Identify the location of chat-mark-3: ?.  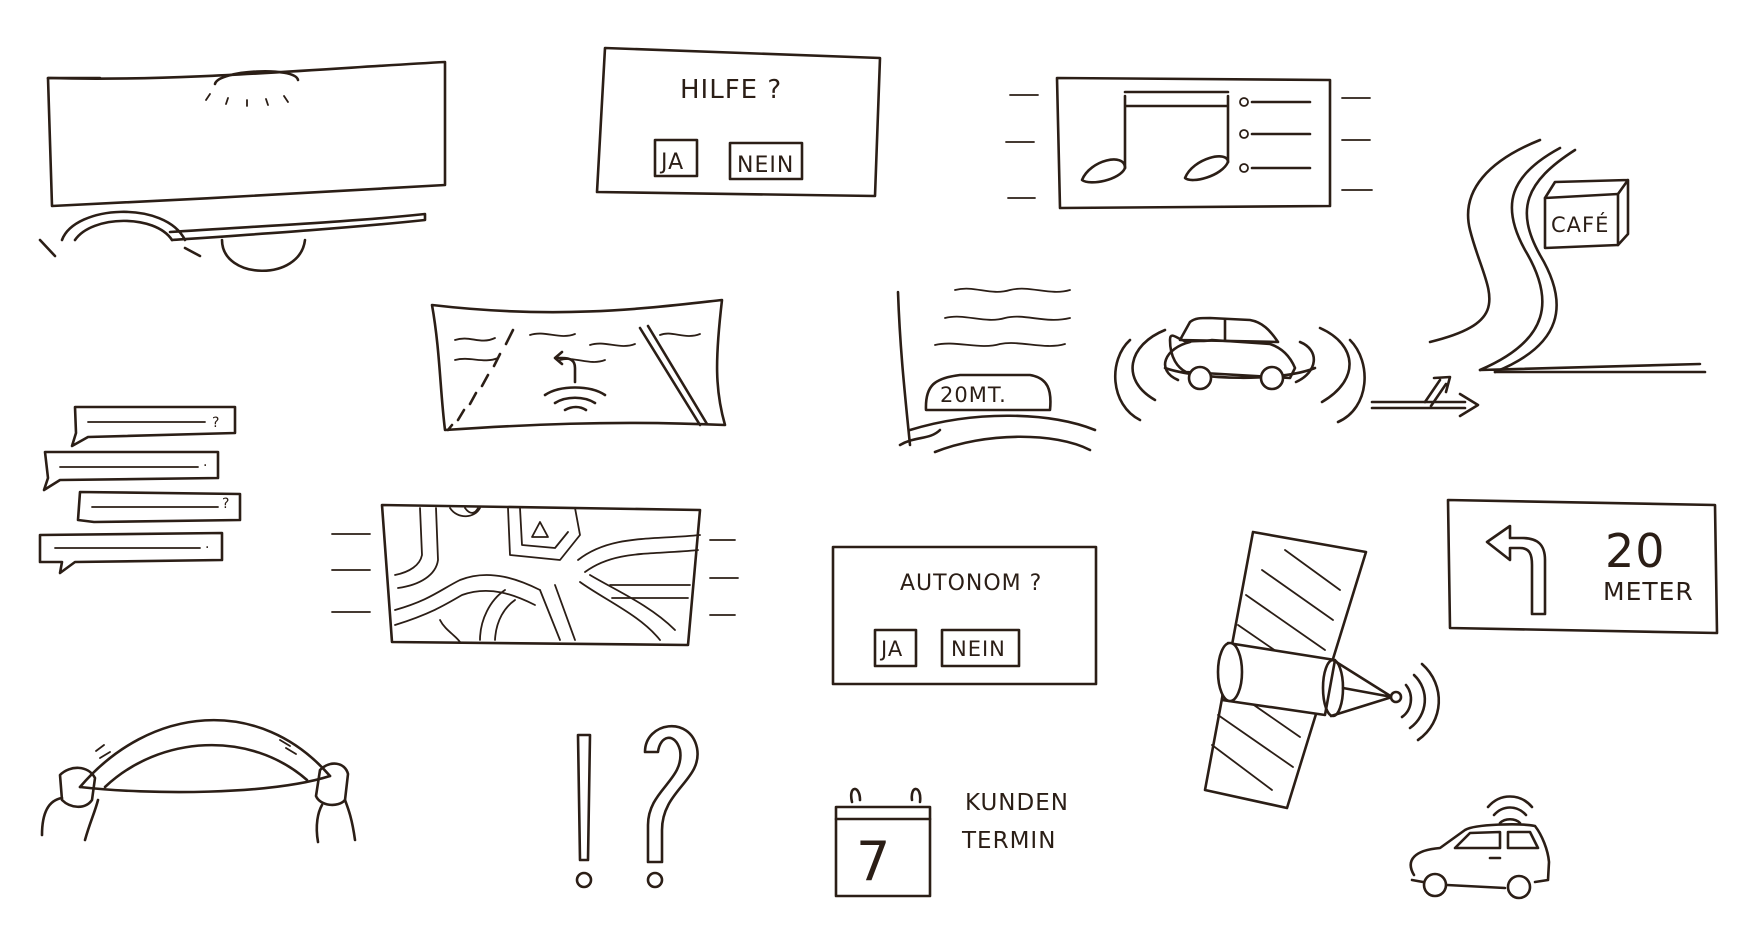
(225, 504).